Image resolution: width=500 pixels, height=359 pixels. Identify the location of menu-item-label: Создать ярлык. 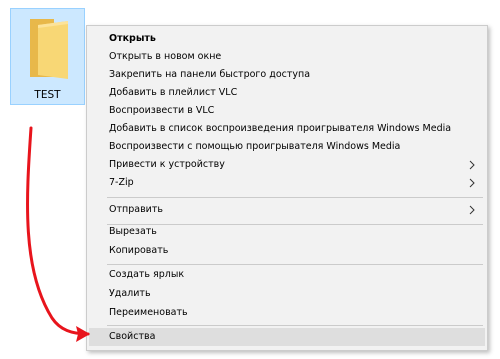
(147, 274).